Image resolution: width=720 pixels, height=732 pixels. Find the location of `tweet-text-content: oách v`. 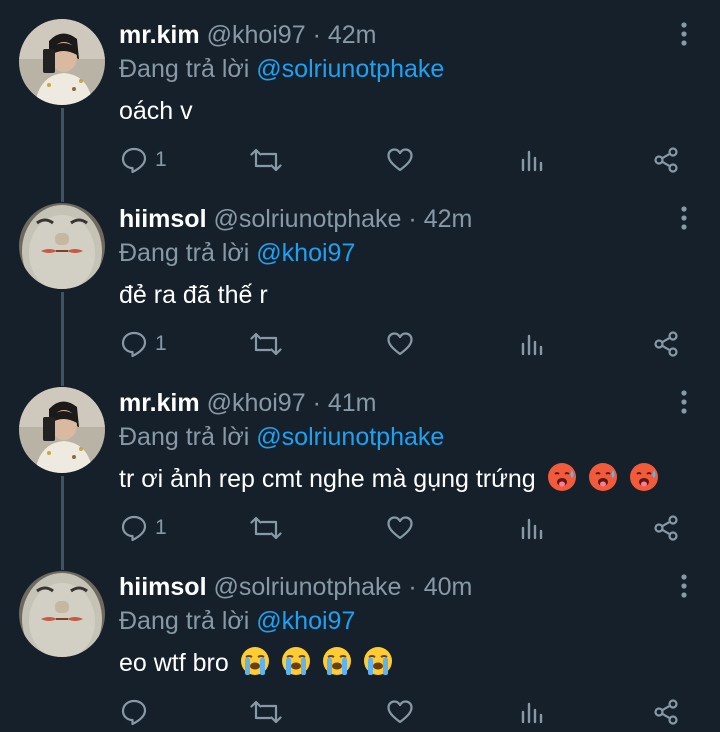

tweet-text-content: oách v is located at coordinates (156, 111).